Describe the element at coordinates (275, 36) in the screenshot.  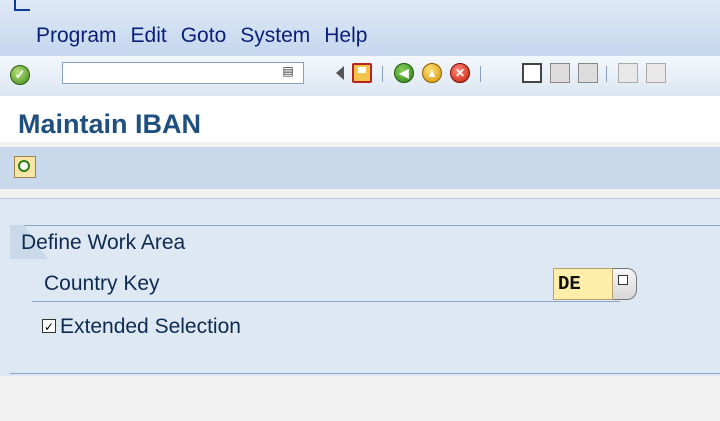
I see `menu-system: System` at that location.